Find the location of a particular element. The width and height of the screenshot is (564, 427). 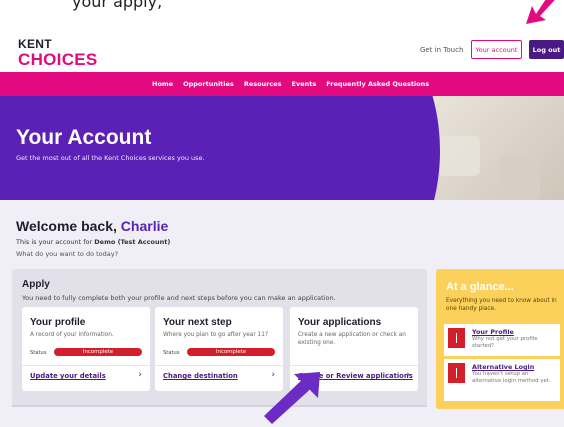

your-account-button: Your account is located at coordinates (496, 49).